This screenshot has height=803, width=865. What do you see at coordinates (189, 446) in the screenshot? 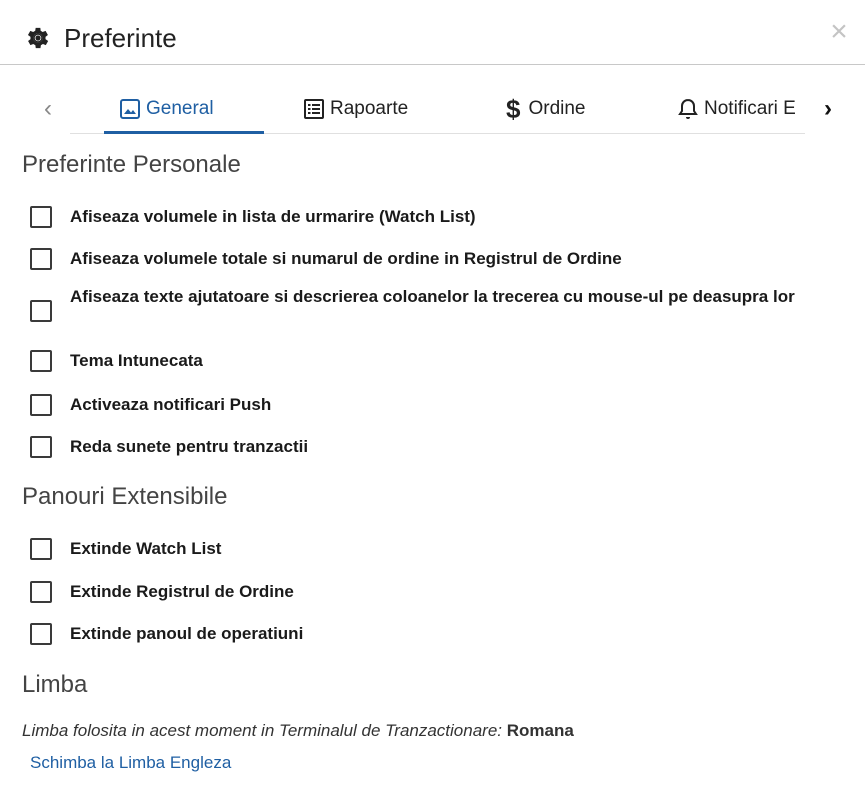
I see `option-label: Reda sunete pentru tranzactii` at bounding box center [189, 446].